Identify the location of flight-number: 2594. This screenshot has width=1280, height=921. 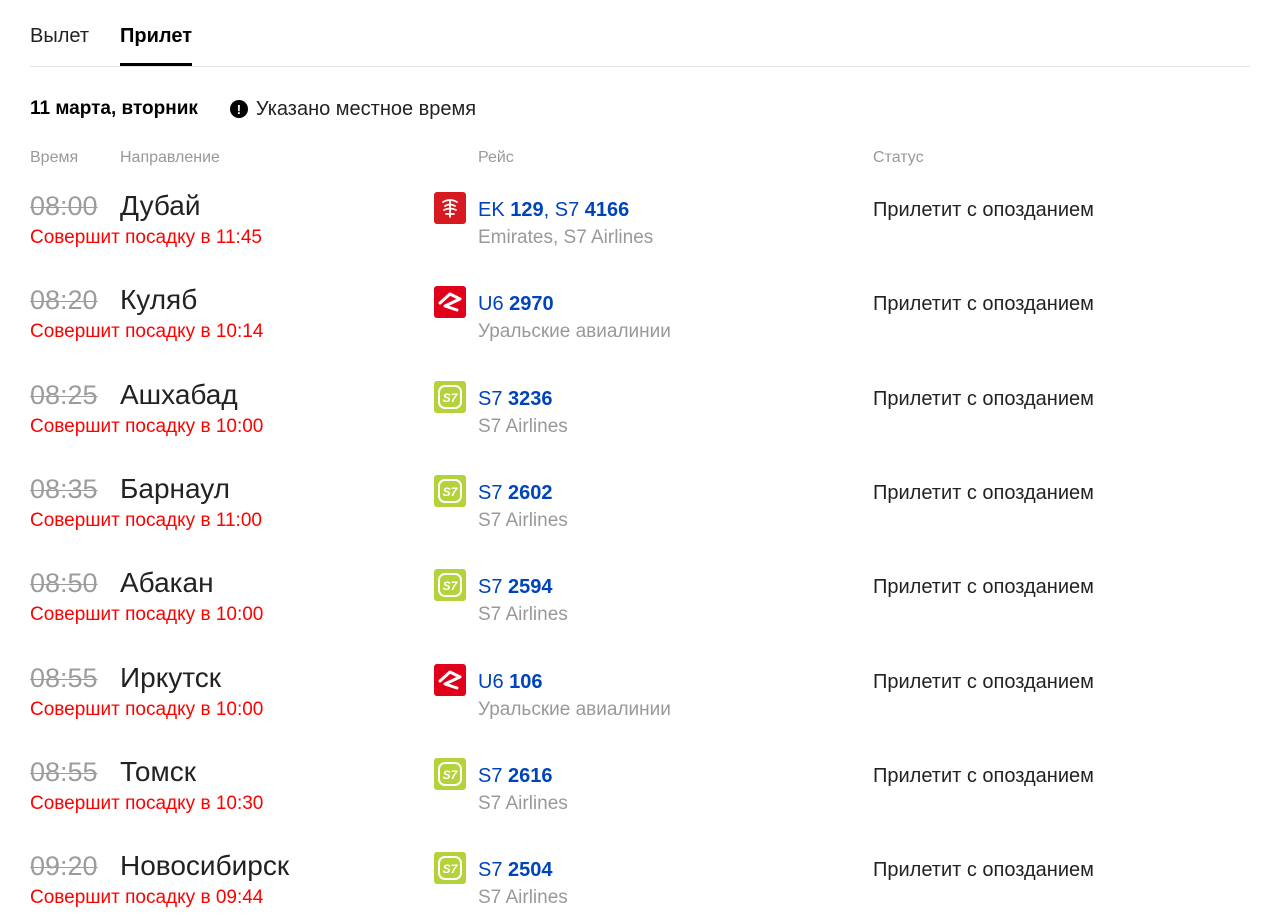
(530, 587).